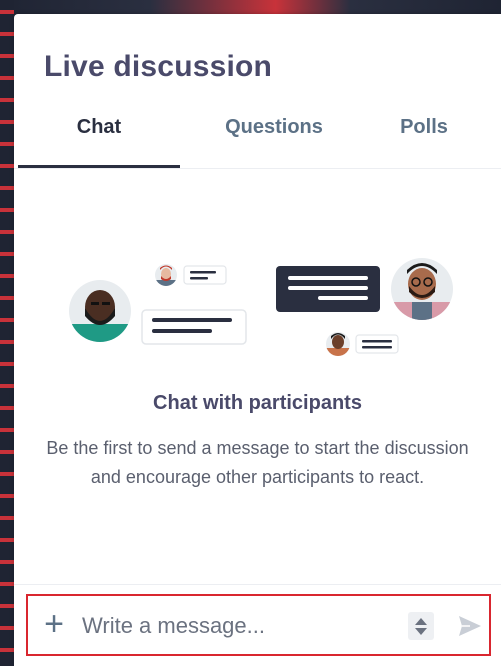 The image size is (501, 666). What do you see at coordinates (261, 307) in the screenshot?
I see `chat-illustration` at bounding box center [261, 307].